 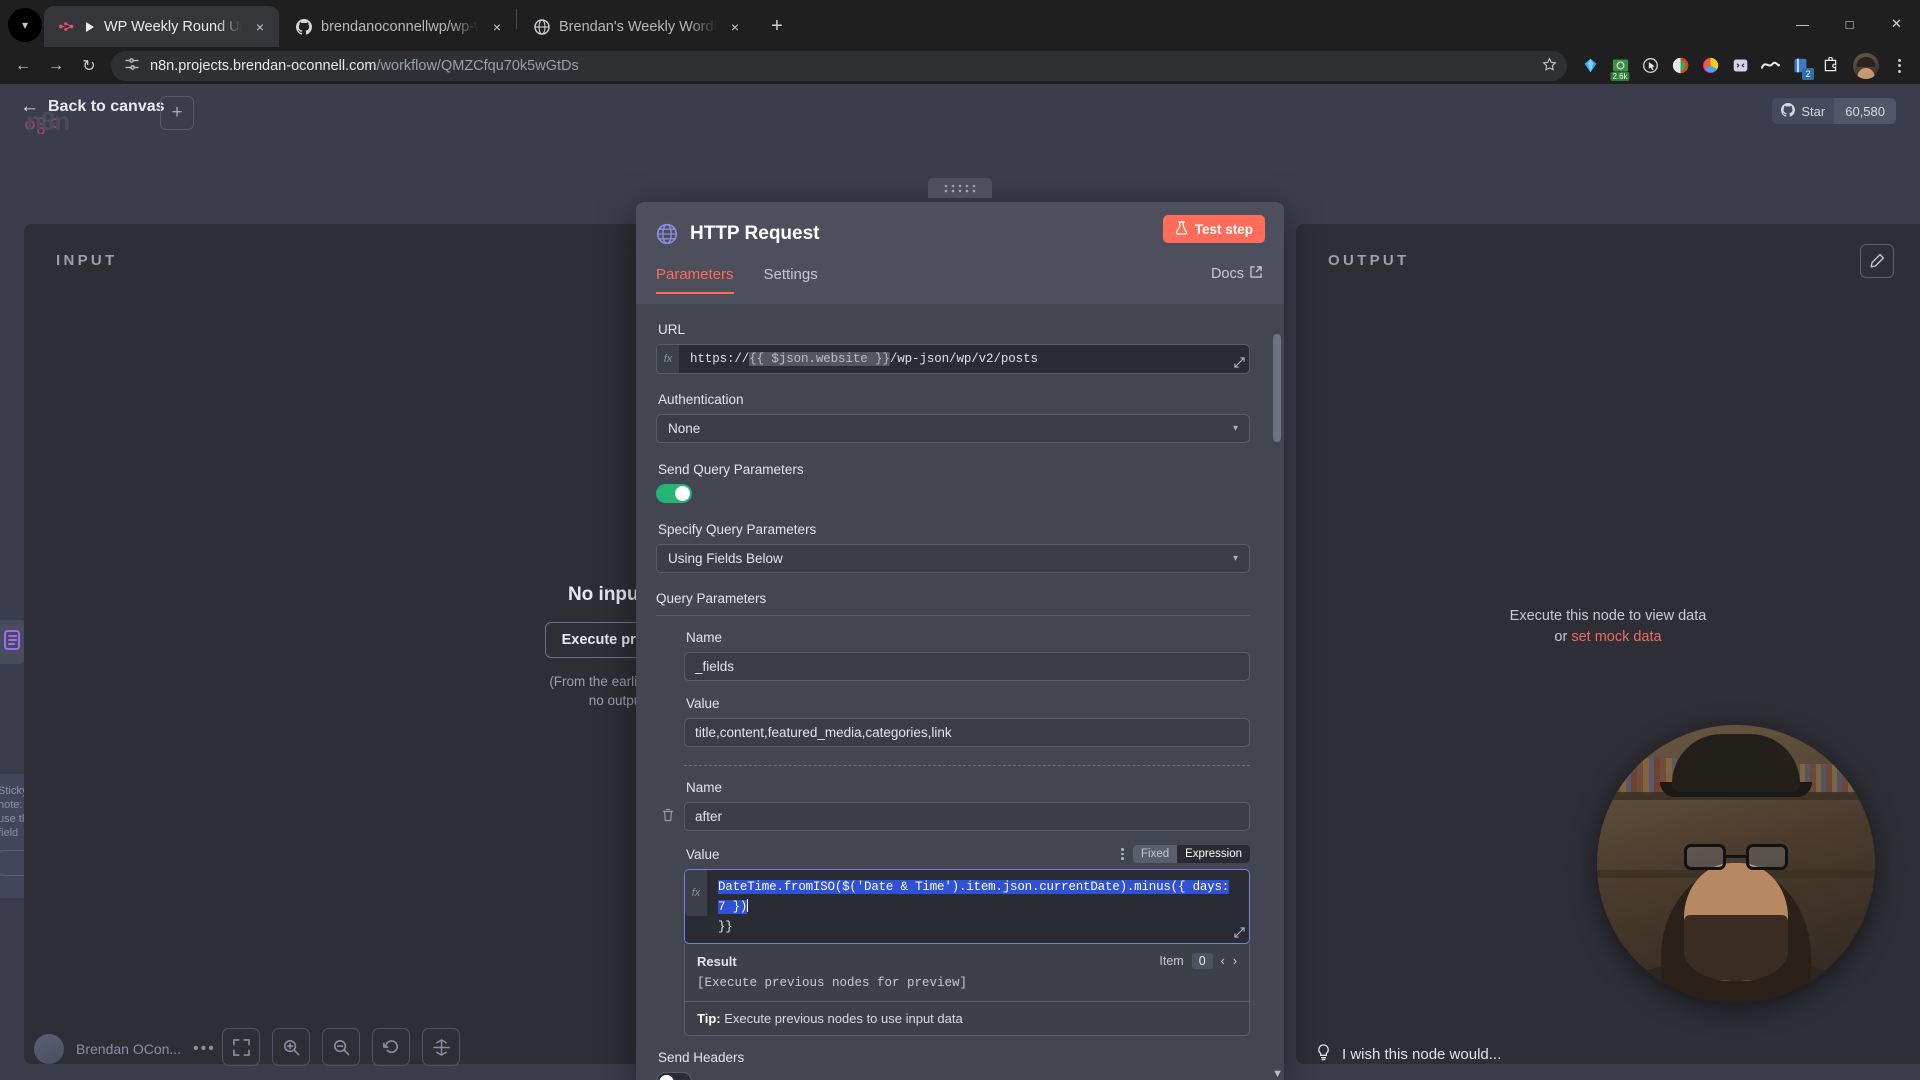 I want to click on zoom-out-icon, so click(x=341, y=1047).